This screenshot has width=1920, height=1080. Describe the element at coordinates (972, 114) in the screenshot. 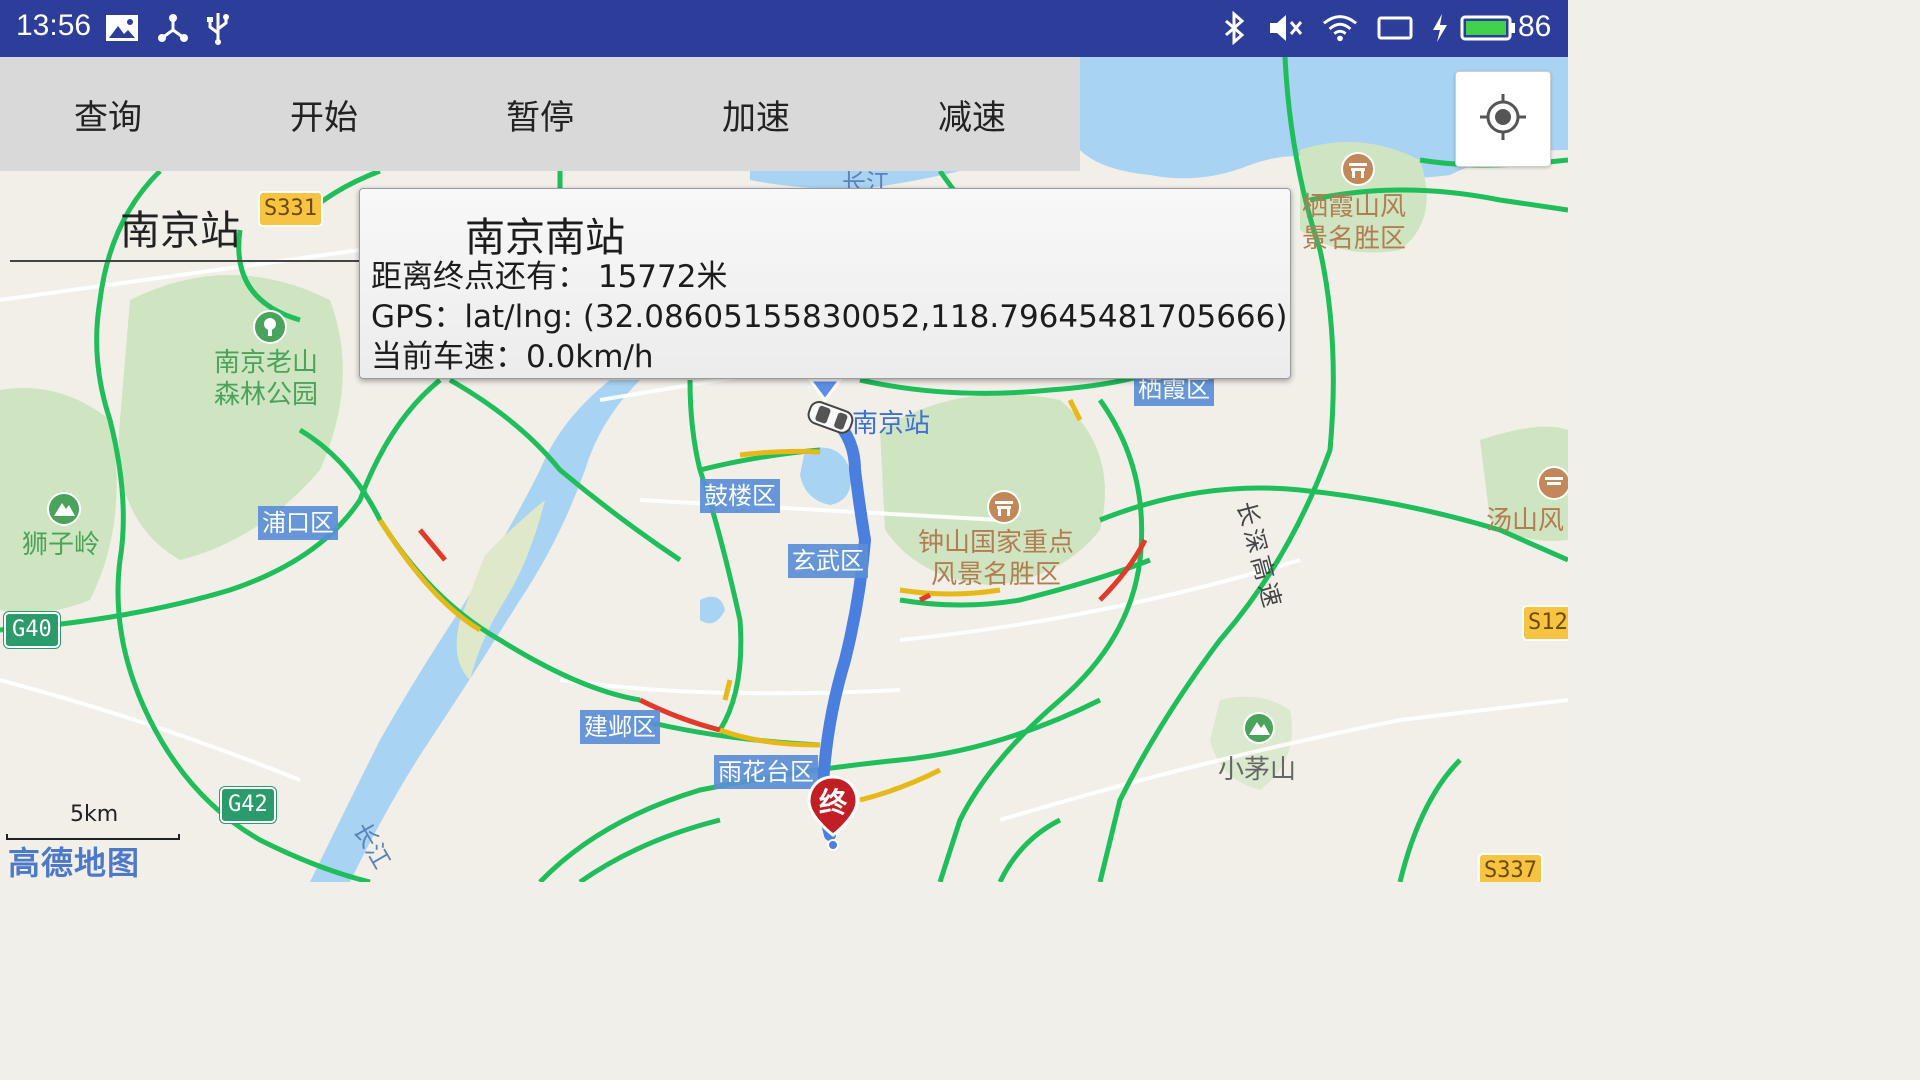

I see `slow-down-button: 减速` at that location.